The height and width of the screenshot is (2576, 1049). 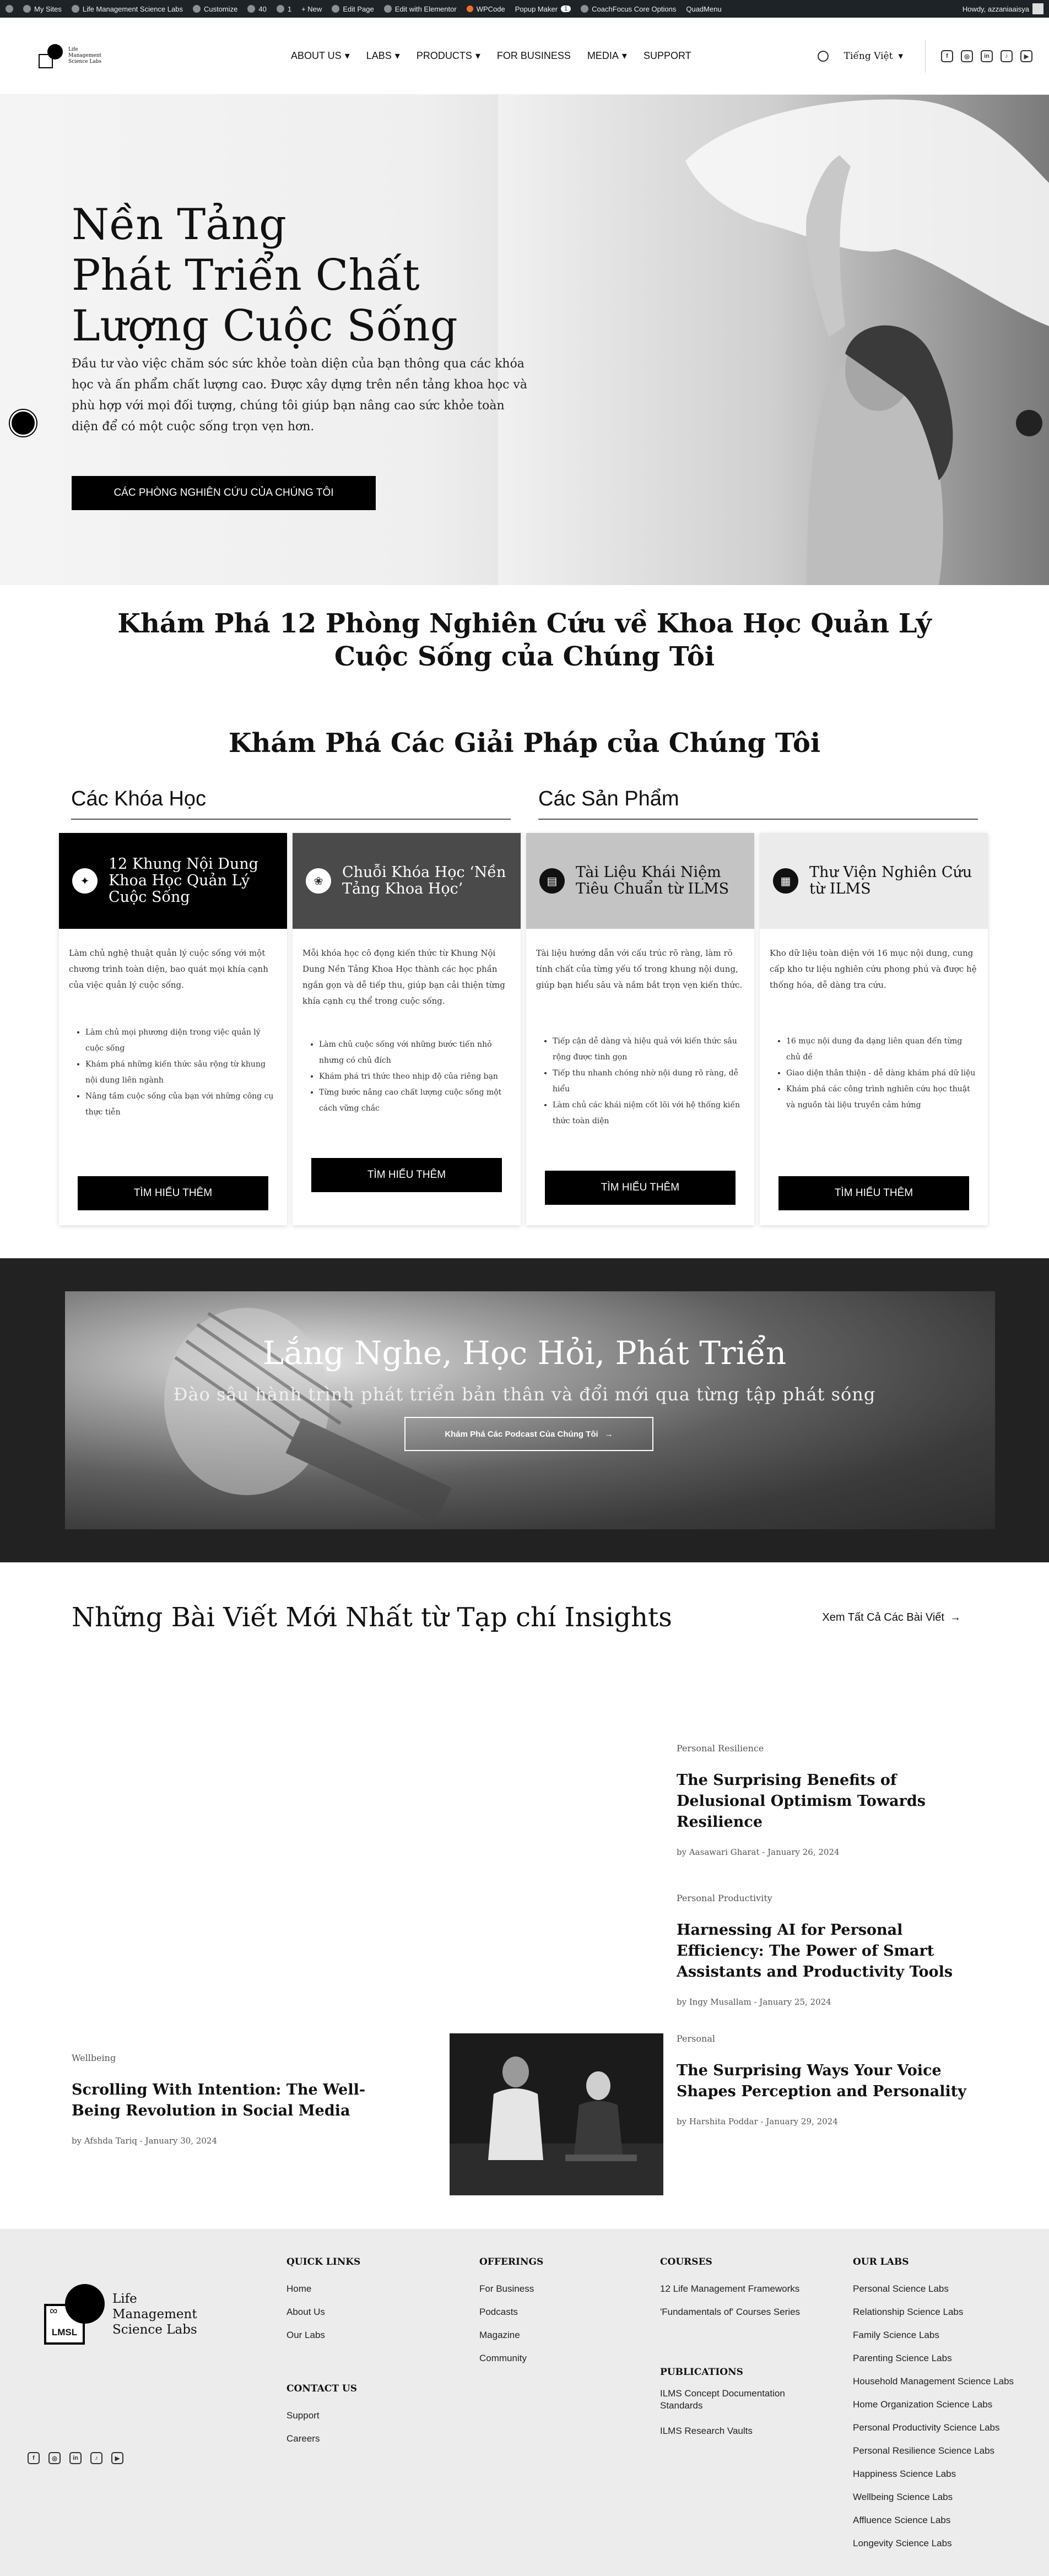 I want to click on footer-link: Podcasts, so click(x=511, y=2313).